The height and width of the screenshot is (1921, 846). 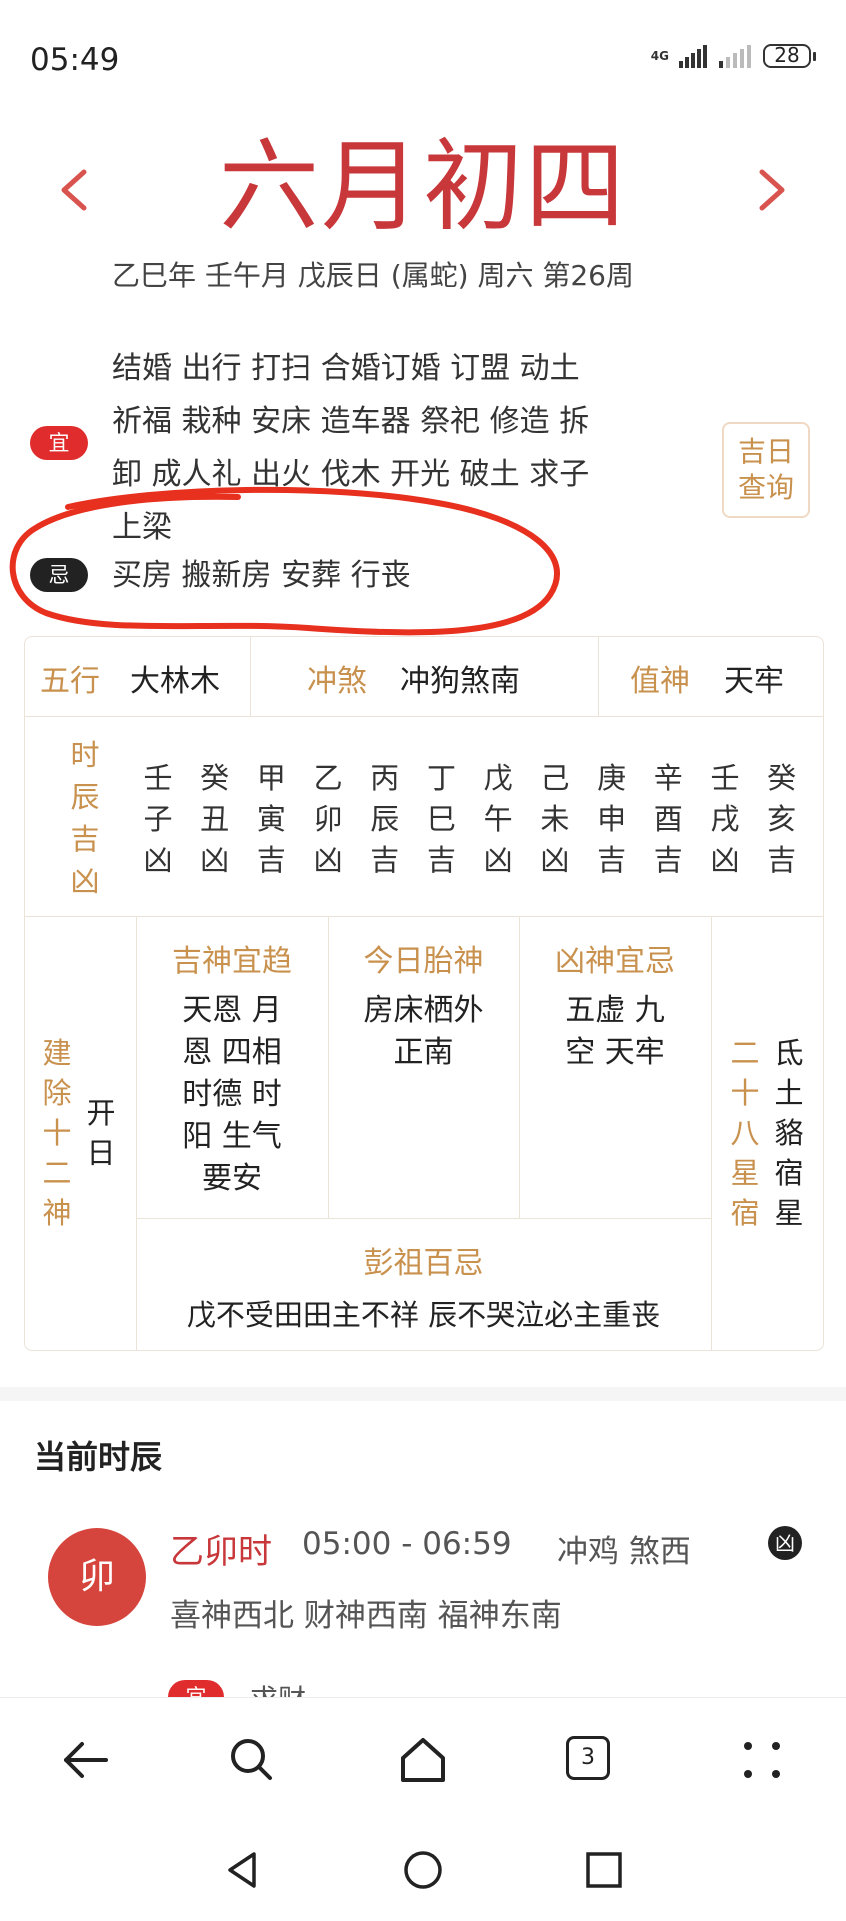 I want to click on battery-icon: 28, so click(x=789, y=56).